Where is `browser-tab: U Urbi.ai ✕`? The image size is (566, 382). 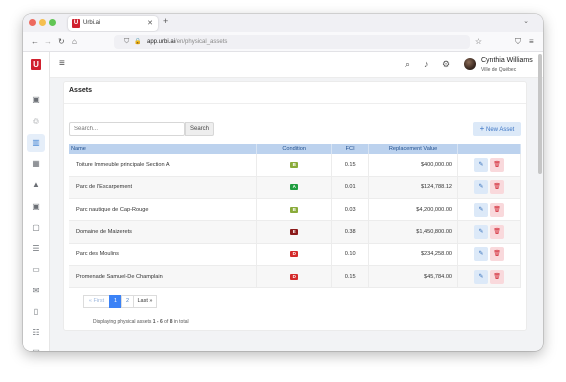
browser-tab: U Urbi.ai ✕ is located at coordinates (113, 23).